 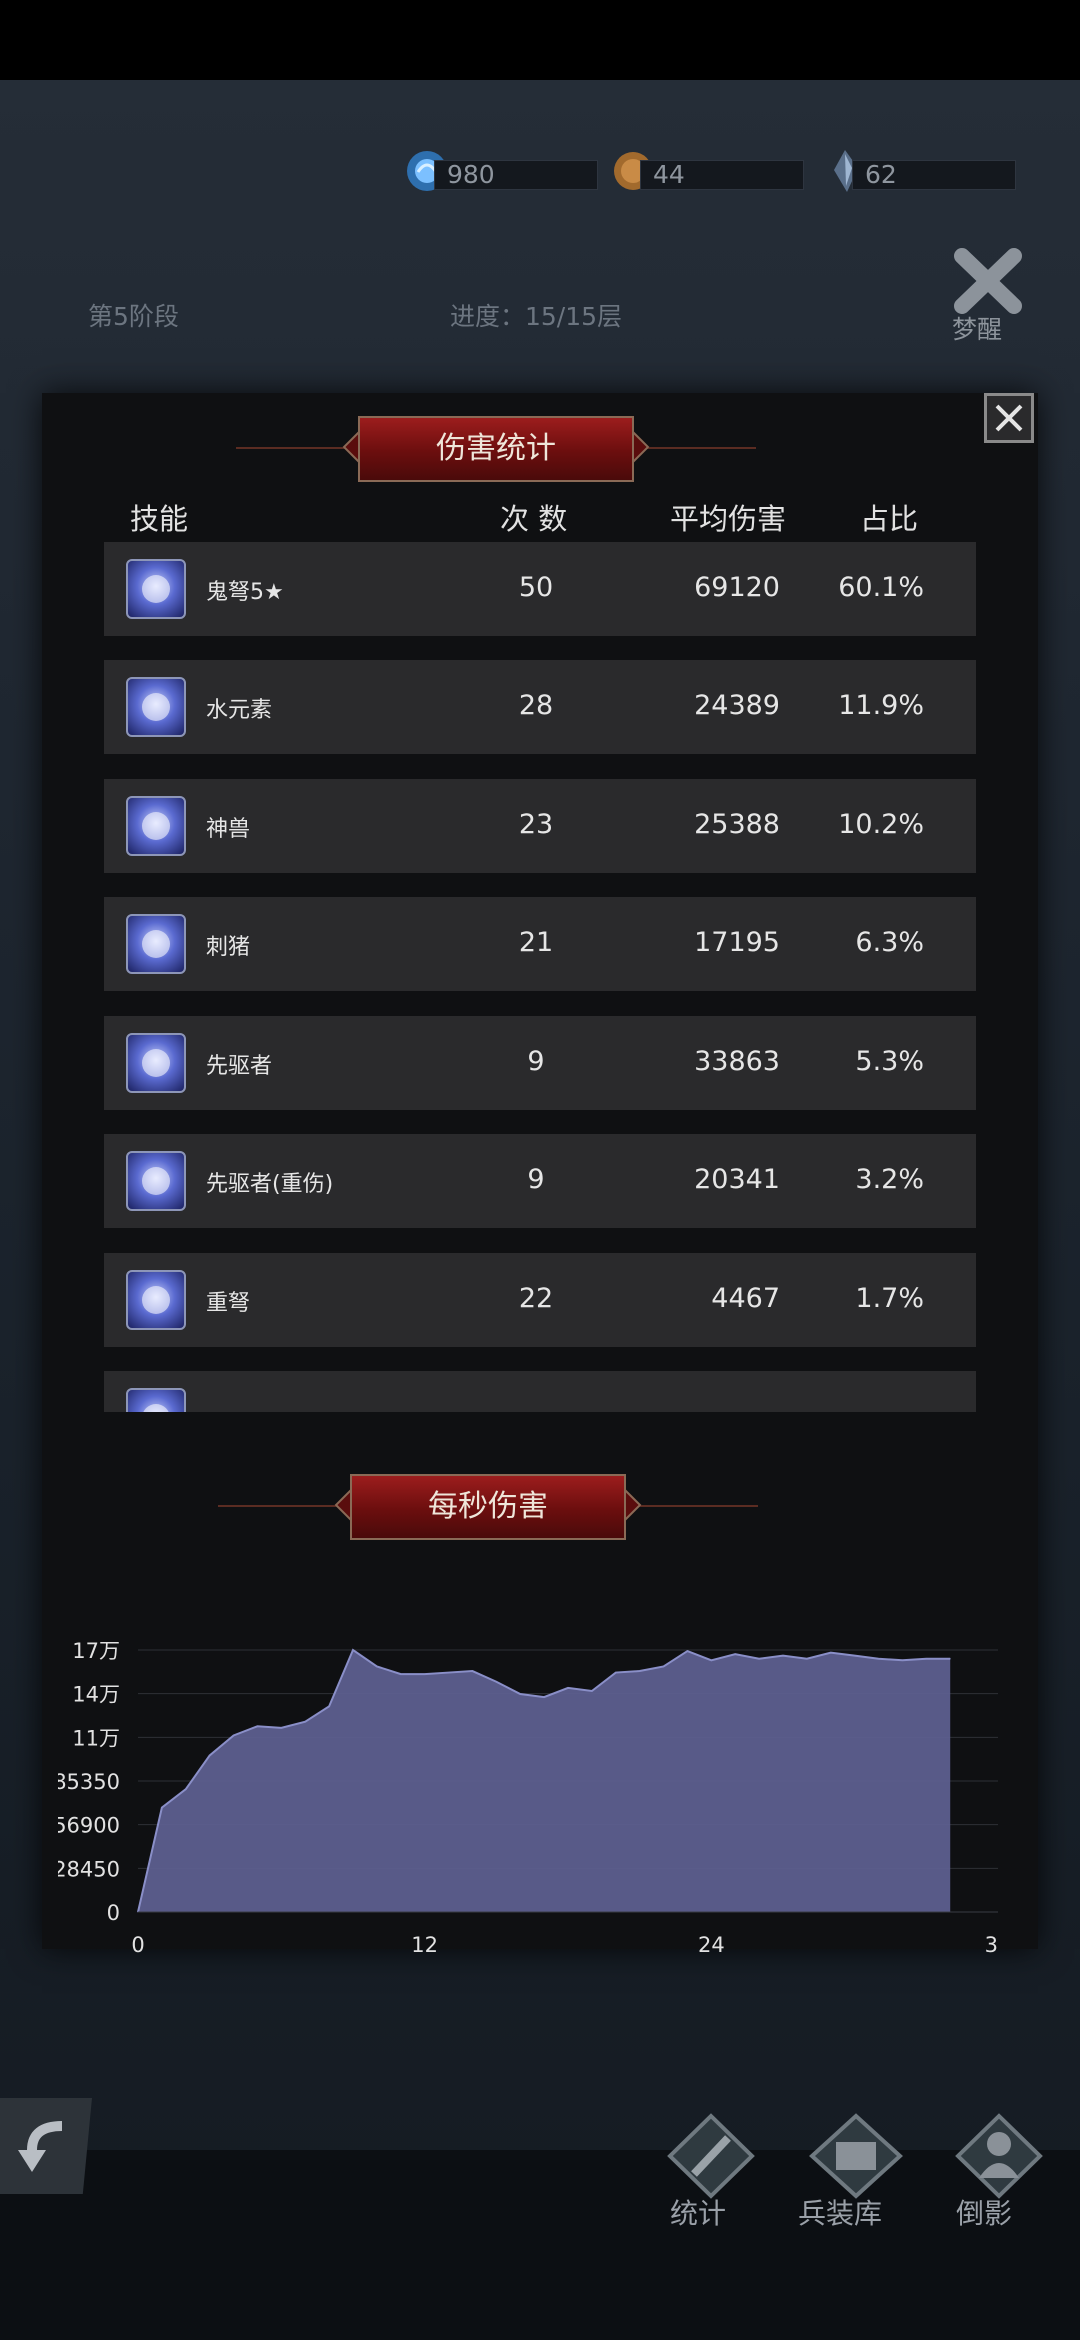 I want to click on skill-count: 22, so click(x=536, y=1298).